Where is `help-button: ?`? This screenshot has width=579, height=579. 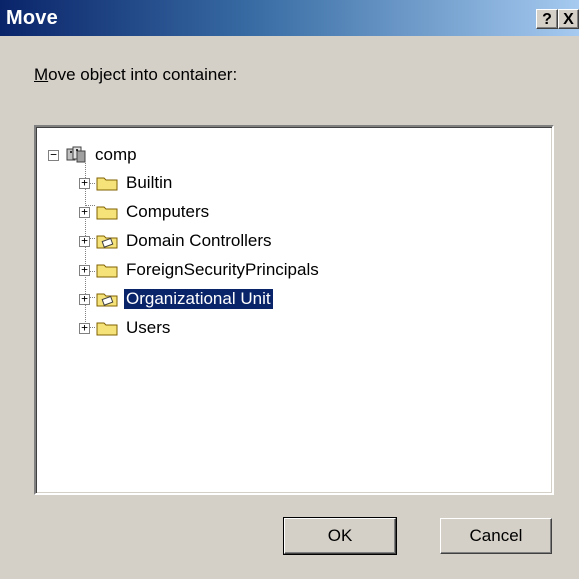
help-button: ? is located at coordinates (547, 19).